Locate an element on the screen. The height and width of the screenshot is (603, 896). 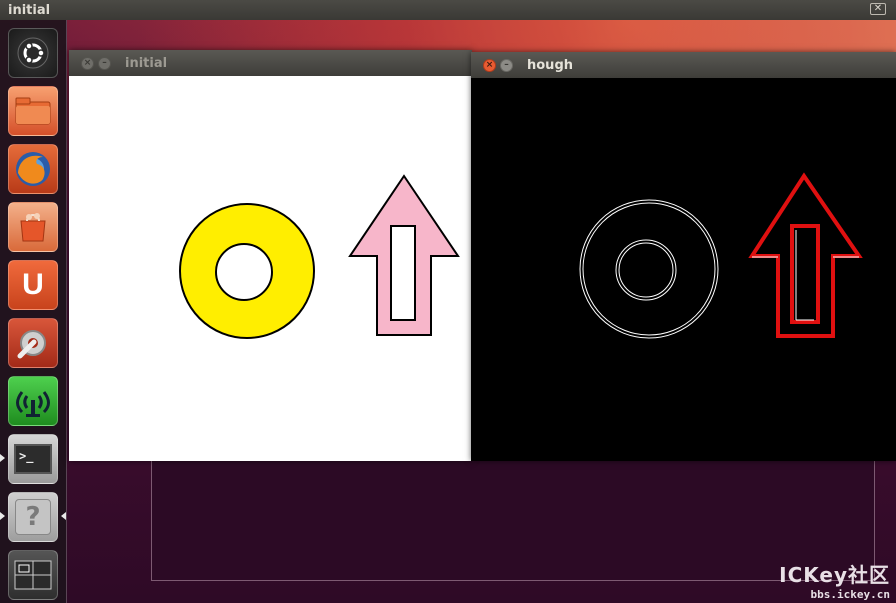
firefox-icon is located at coordinates (33, 169).